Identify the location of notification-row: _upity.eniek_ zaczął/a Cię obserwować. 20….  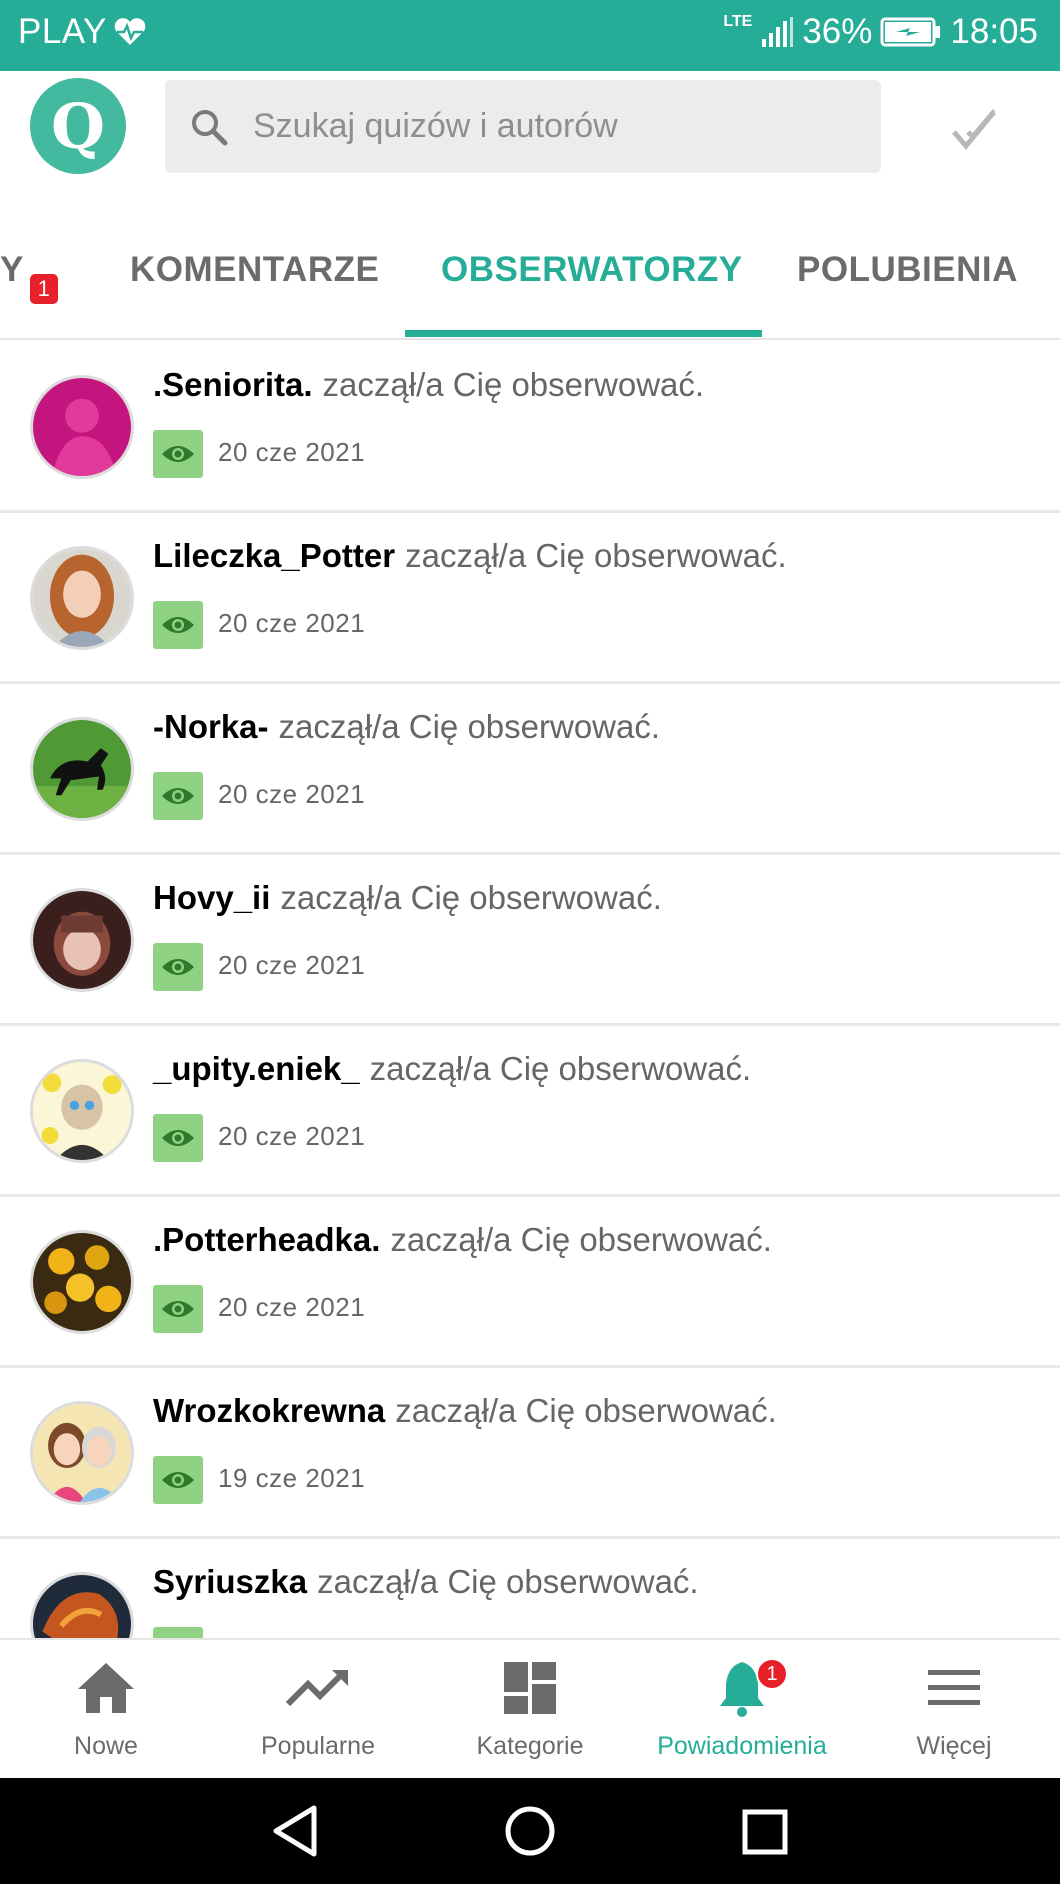
(530, 1111).